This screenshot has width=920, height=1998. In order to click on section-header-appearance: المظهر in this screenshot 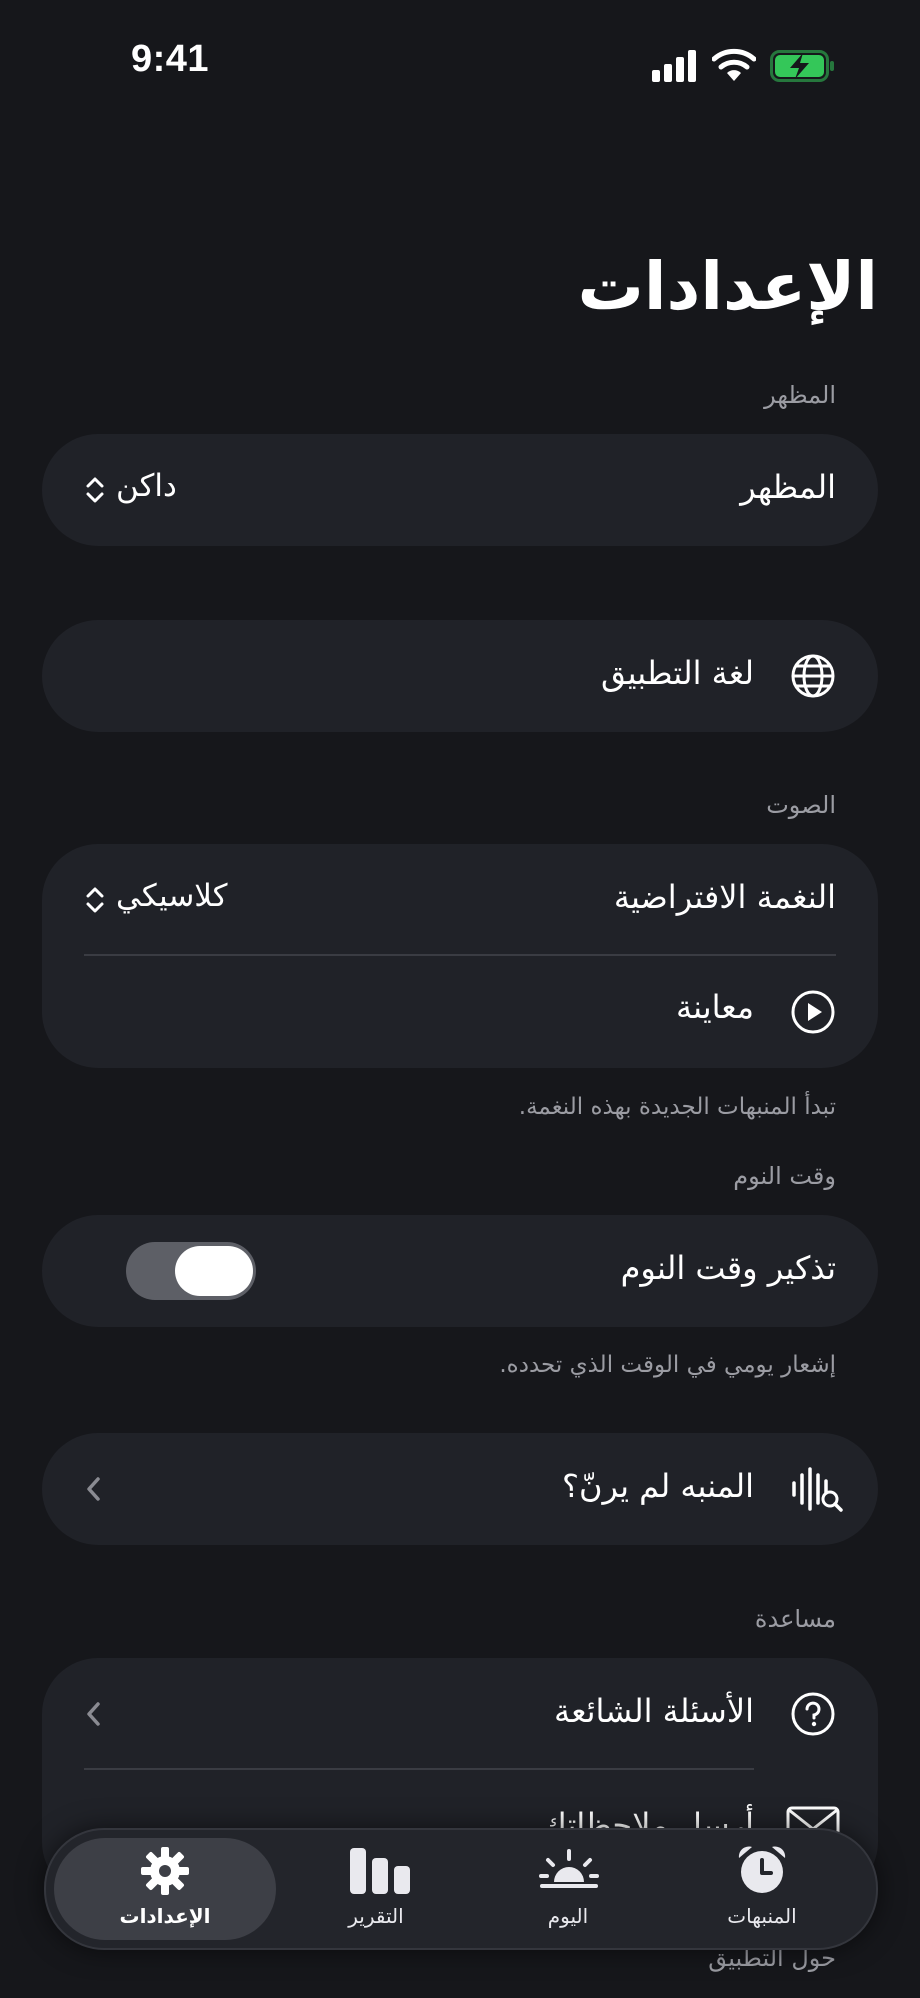, I will do `click(800, 395)`.